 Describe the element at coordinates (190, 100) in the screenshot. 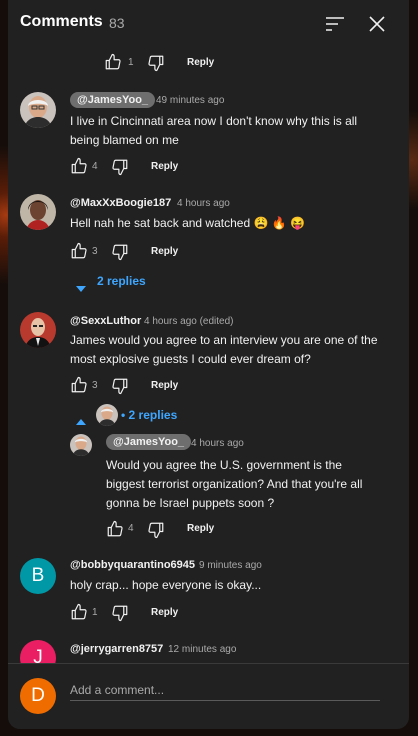

I see `comment-time: 49 minutes ago` at that location.